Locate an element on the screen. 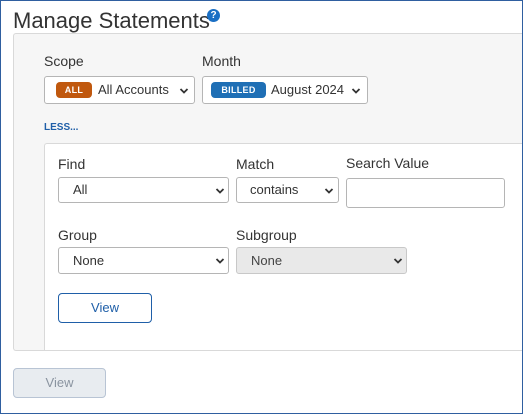  help-icon: ? is located at coordinates (213, 15).